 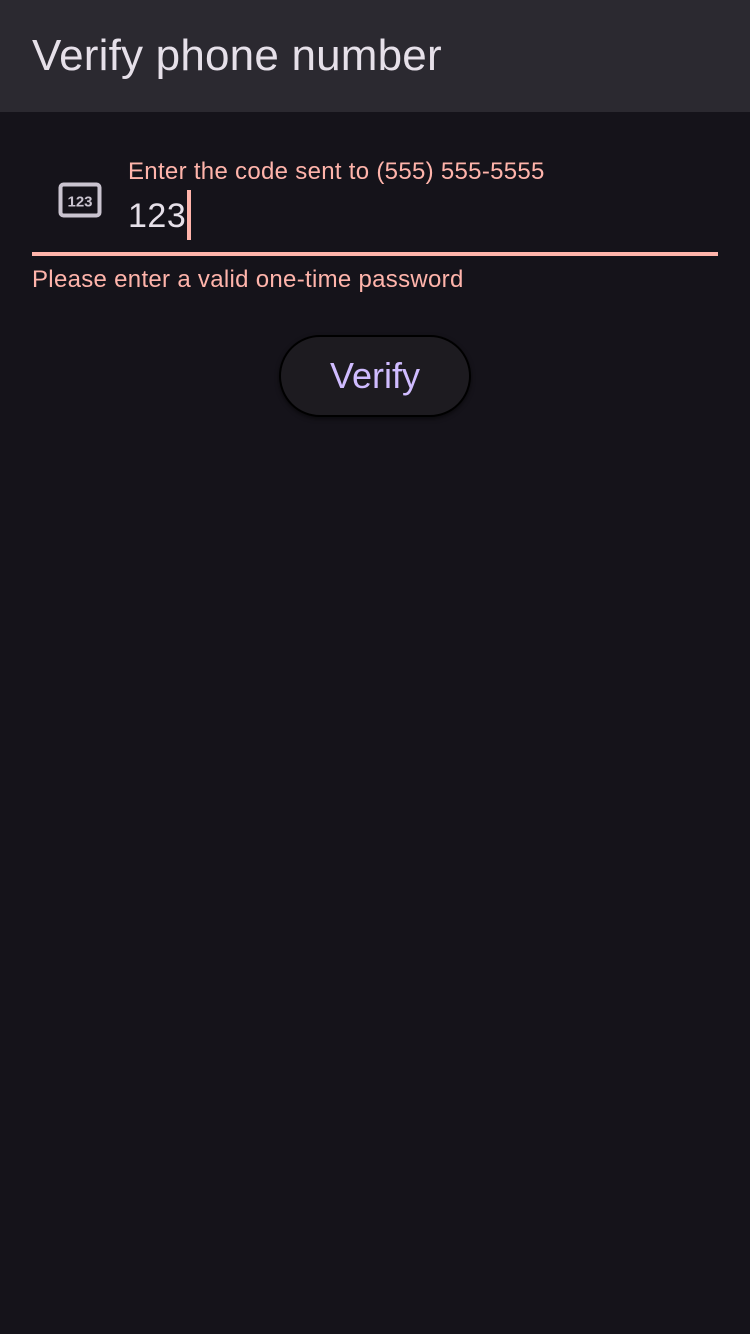 I want to click on page-title: Verify phone number, so click(x=237, y=55).